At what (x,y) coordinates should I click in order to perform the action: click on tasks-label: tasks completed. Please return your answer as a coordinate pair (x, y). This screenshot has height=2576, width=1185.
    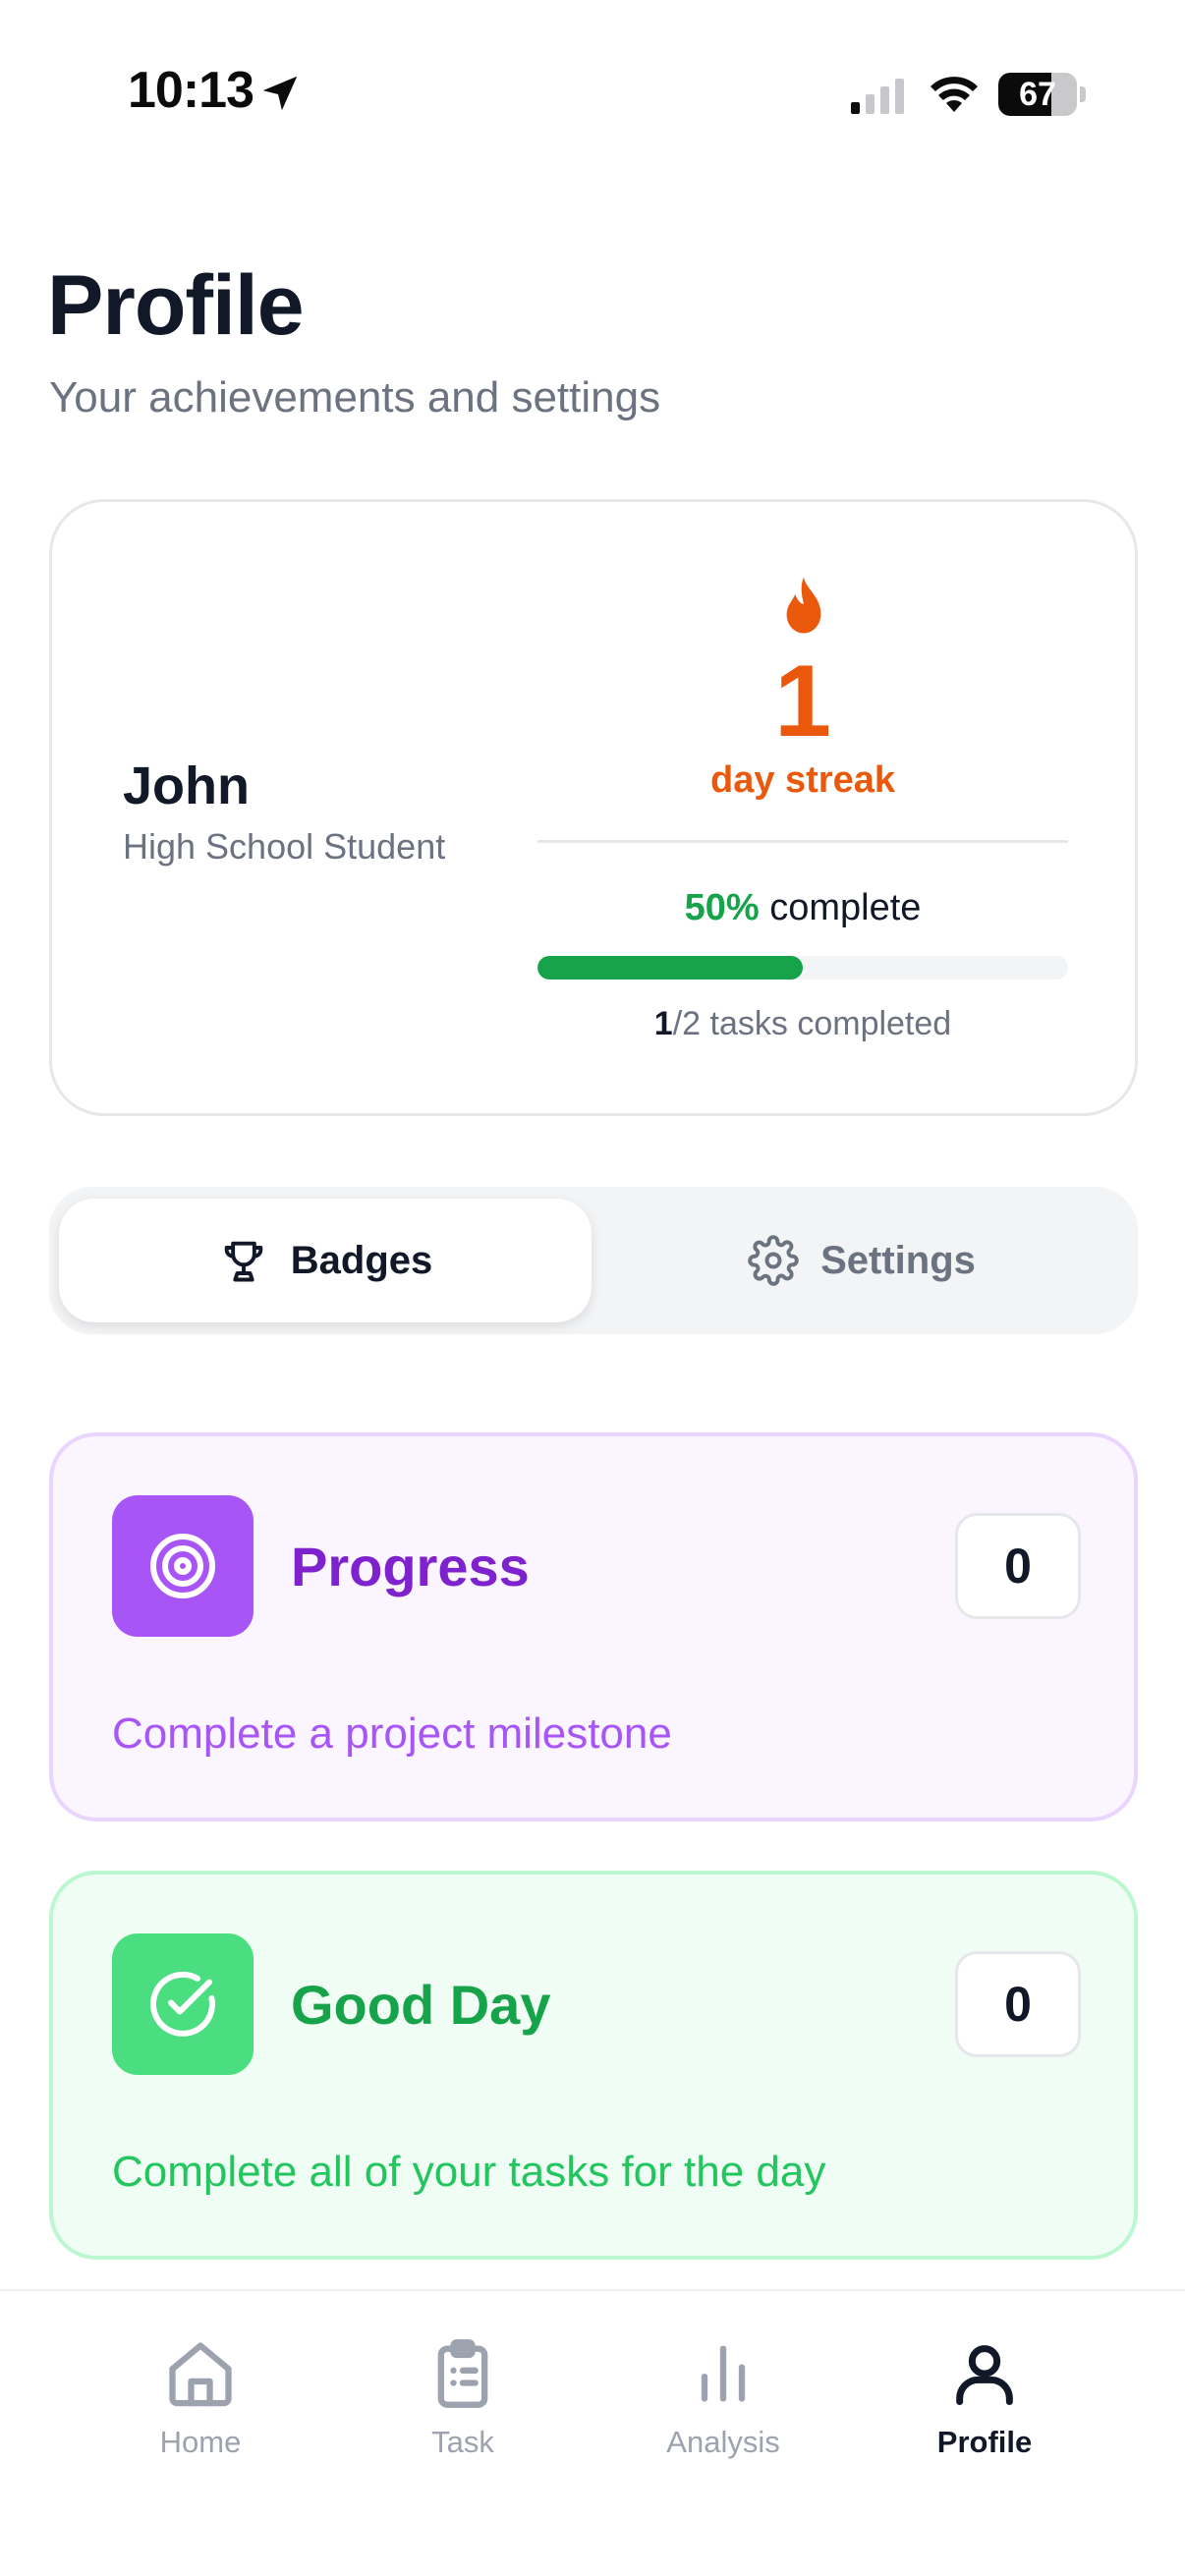
    Looking at the image, I should click on (831, 1023).